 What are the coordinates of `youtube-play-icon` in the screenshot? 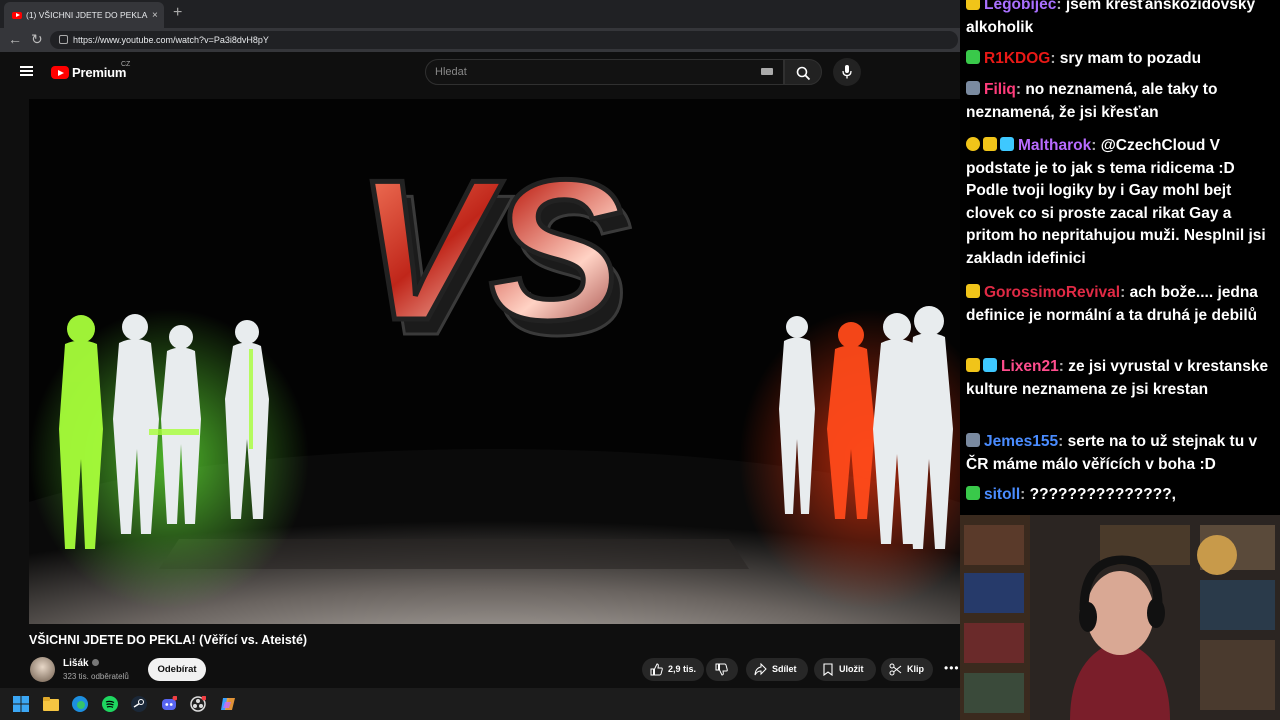 It's located at (60, 72).